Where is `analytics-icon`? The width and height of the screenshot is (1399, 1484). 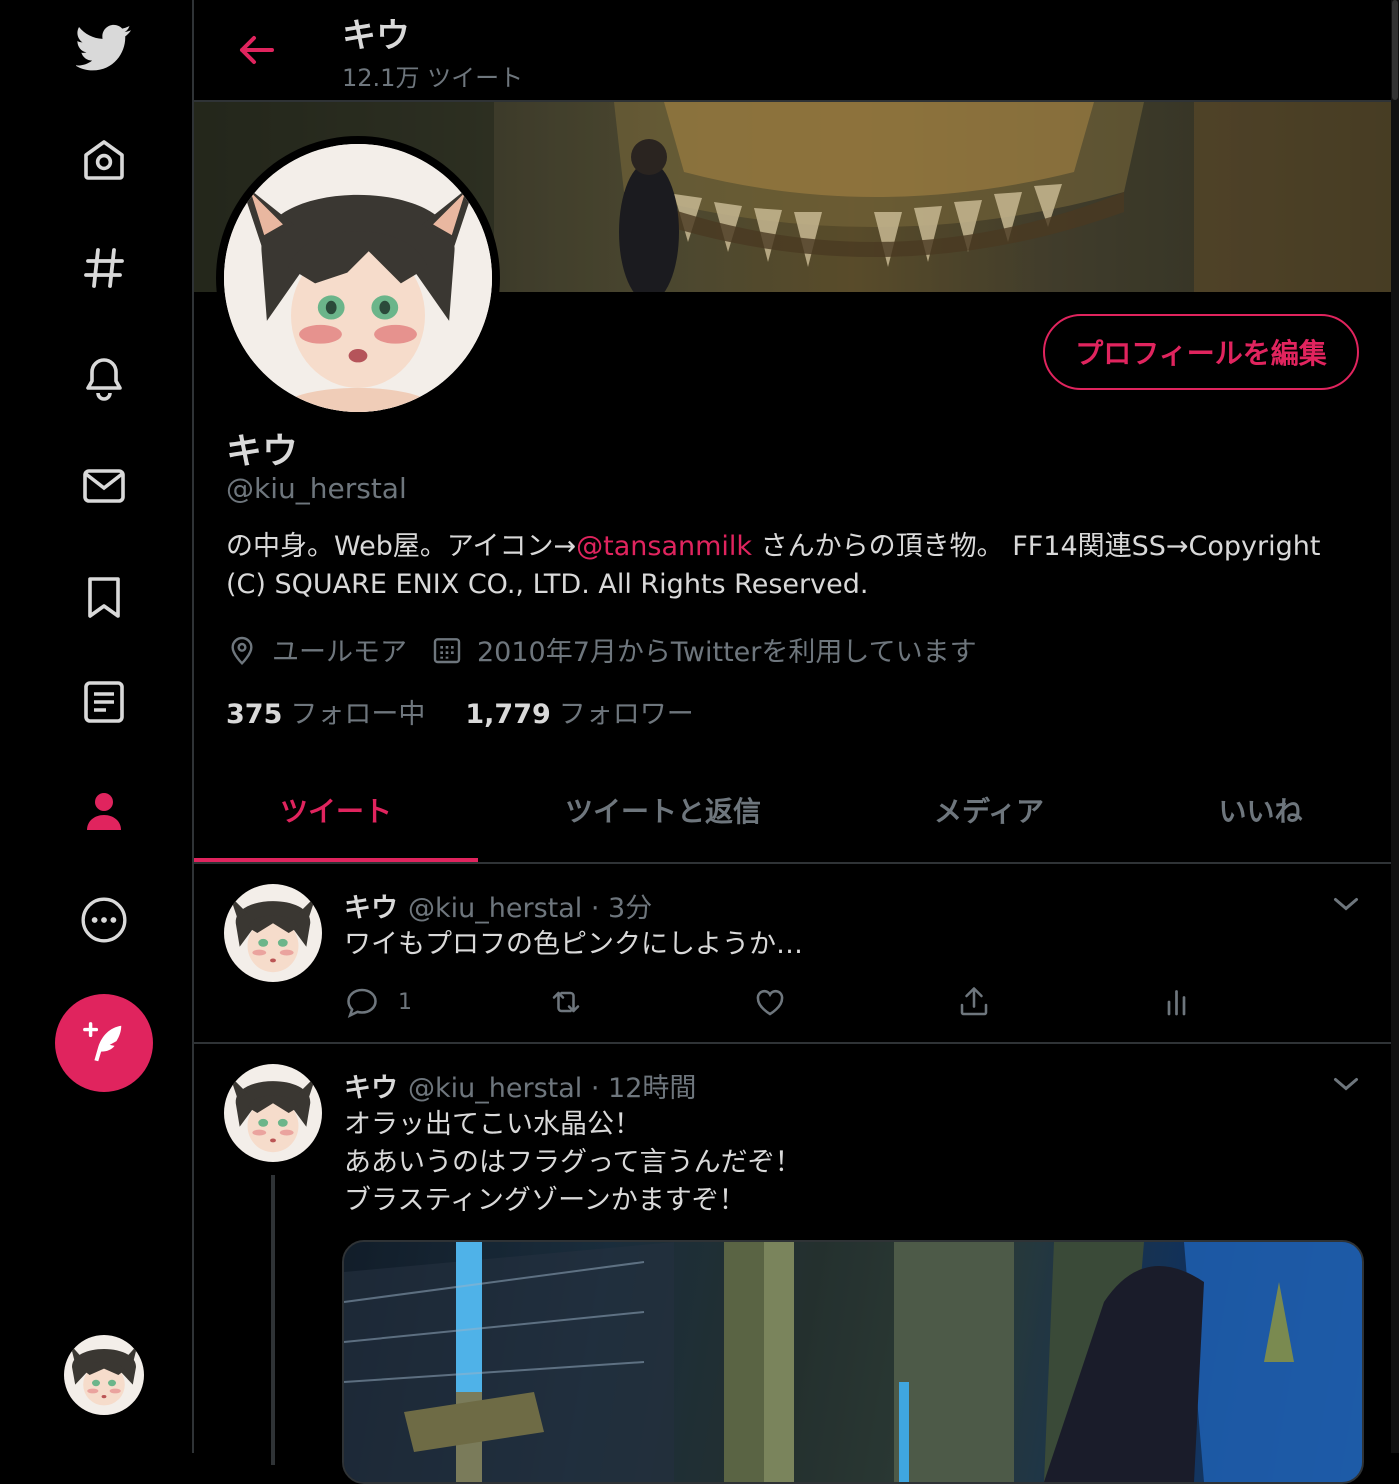
analytics-icon is located at coordinates (1176, 1003).